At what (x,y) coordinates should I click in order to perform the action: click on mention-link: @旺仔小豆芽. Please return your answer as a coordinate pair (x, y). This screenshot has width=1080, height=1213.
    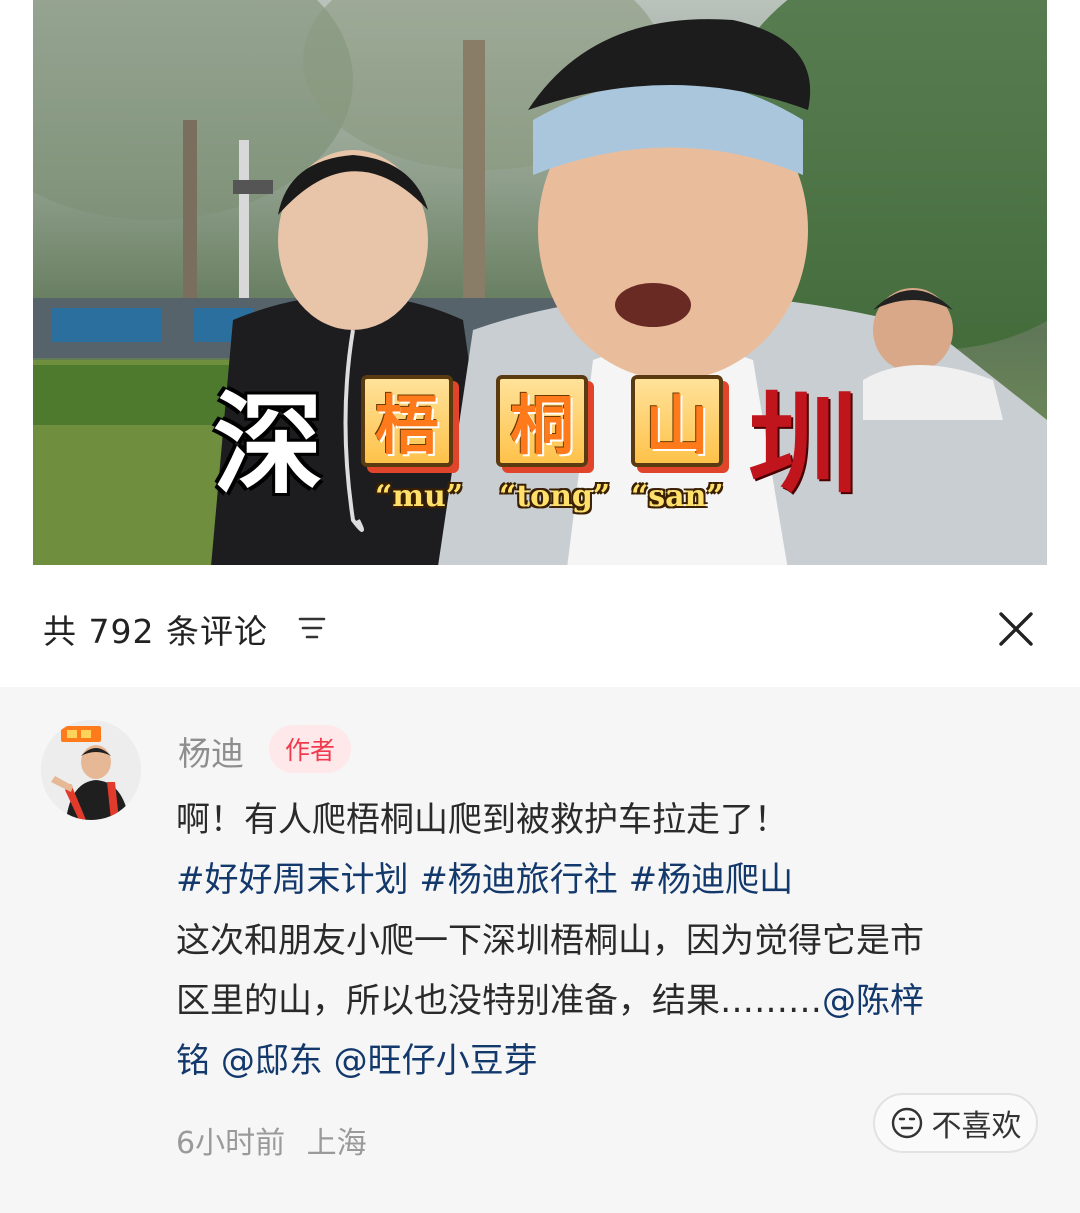
    Looking at the image, I should click on (436, 1061).